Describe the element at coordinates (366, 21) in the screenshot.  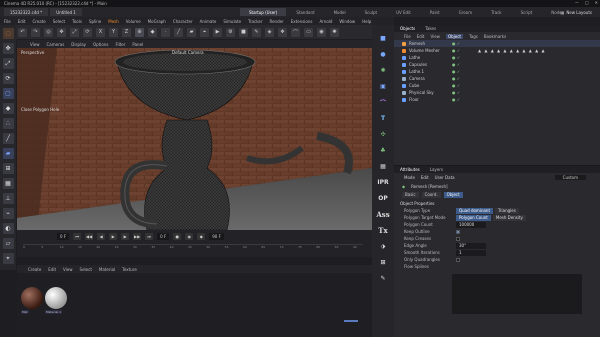
I see `menu-help: Help` at that location.